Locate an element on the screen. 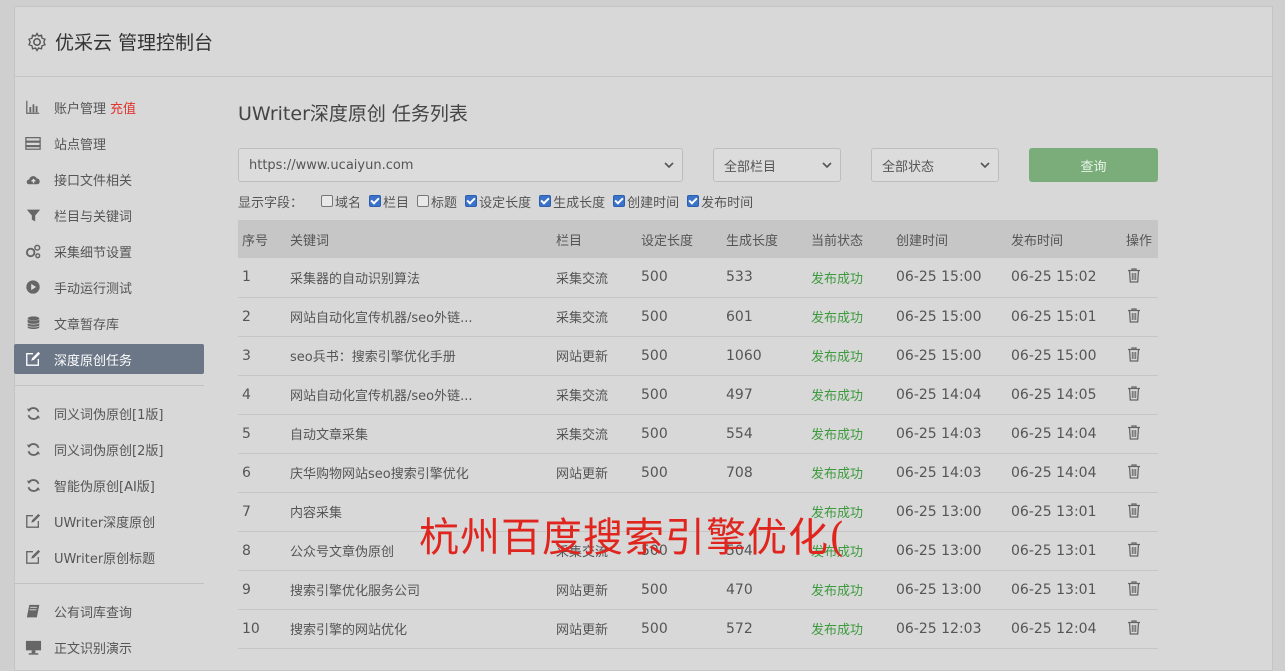 This screenshot has width=1285, height=671. sidebar-item: 正文识别演示 is located at coordinates (109, 647).